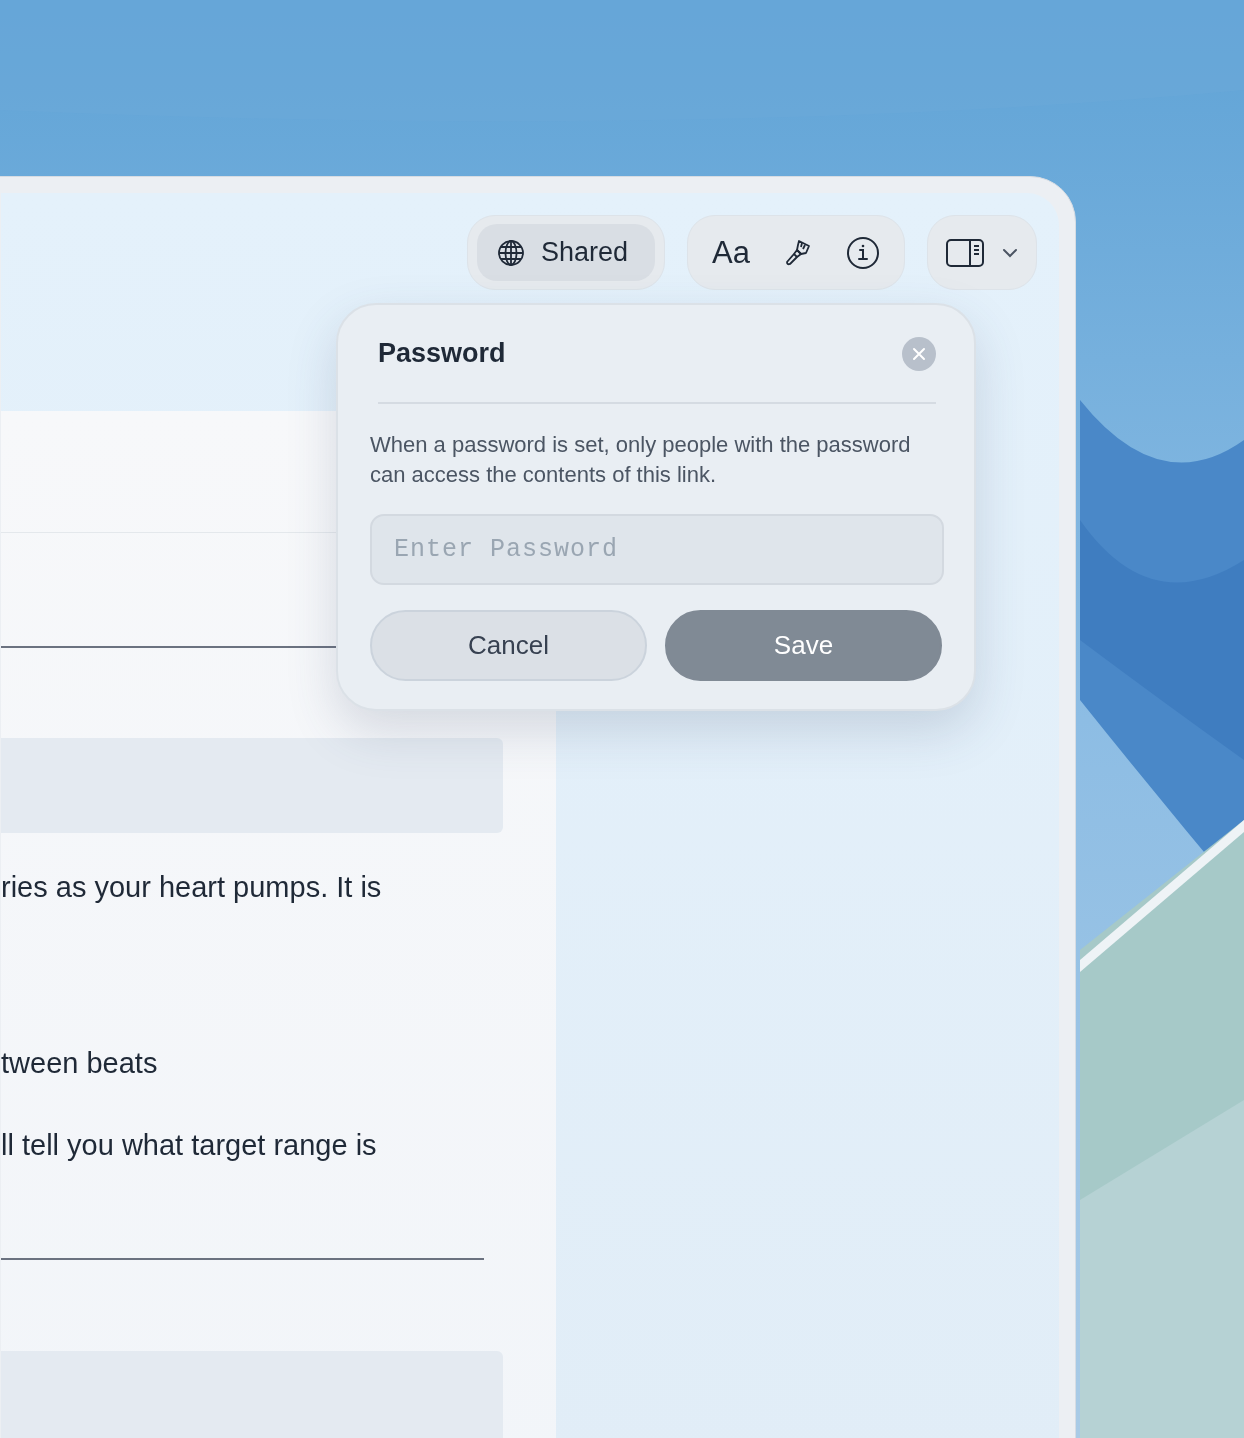  Describe the element at coordinates (919, 353) in the screenshot. I see `close-icon` at that location.